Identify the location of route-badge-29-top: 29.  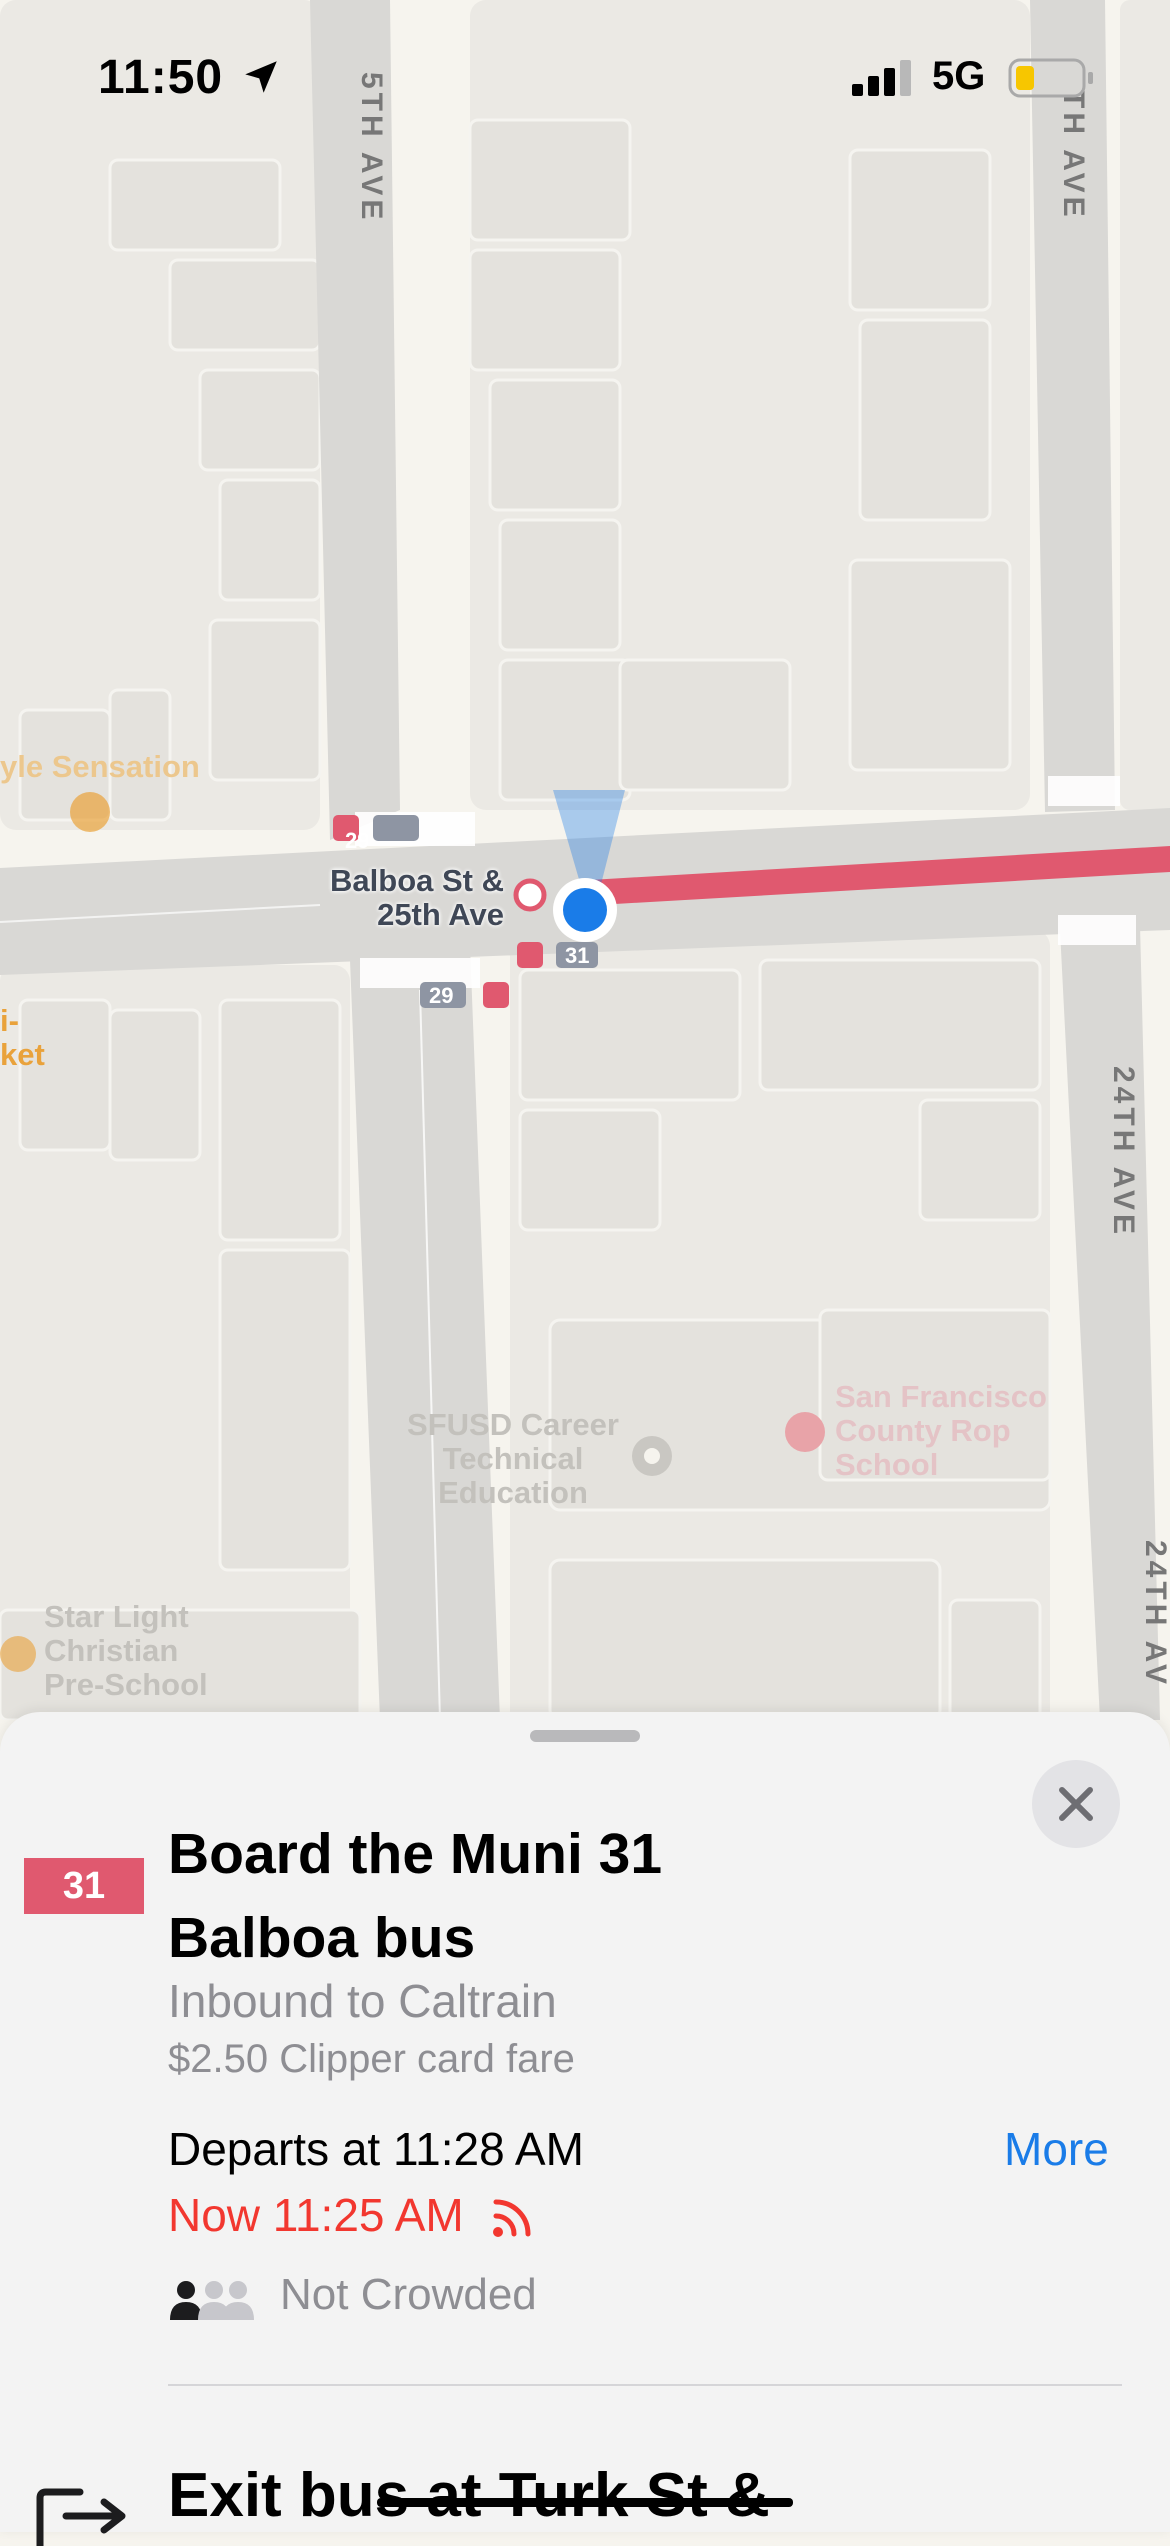
(357, 840).